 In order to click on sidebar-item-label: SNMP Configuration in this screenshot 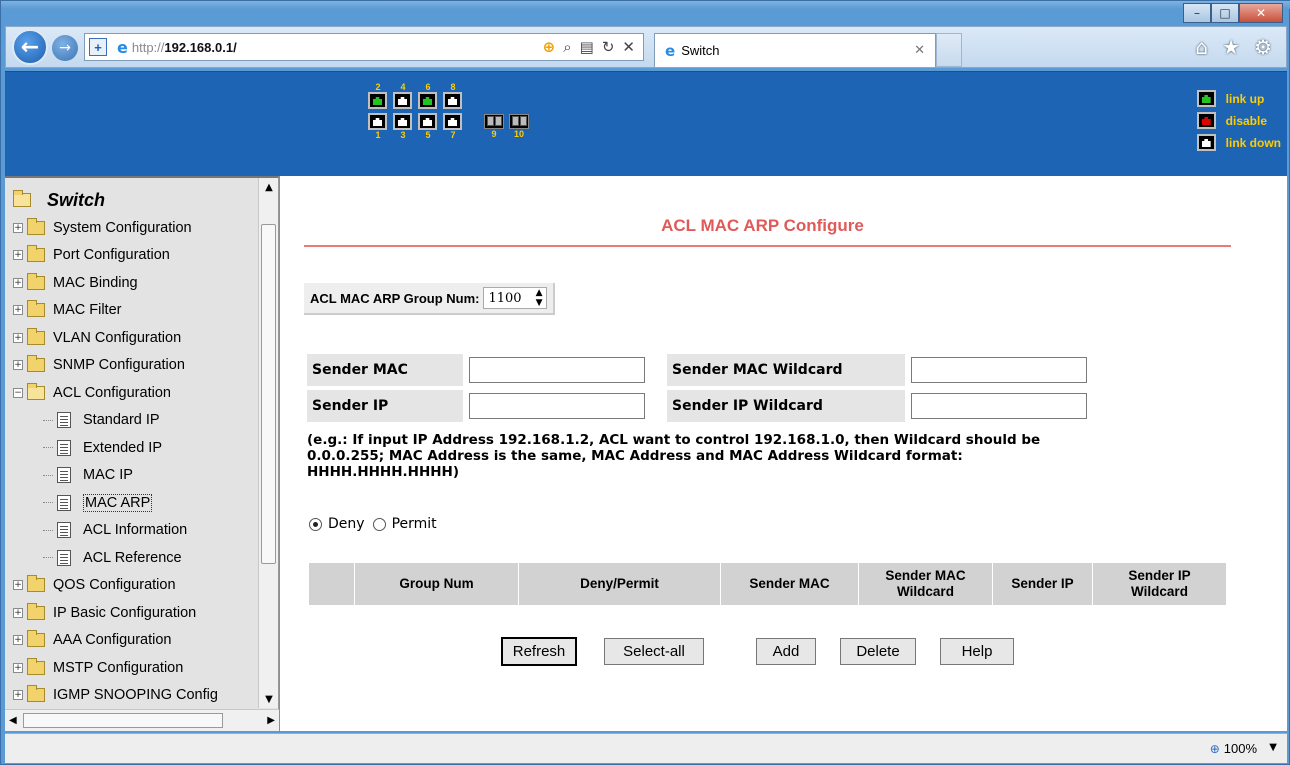, I will do `click(119, 365)`.